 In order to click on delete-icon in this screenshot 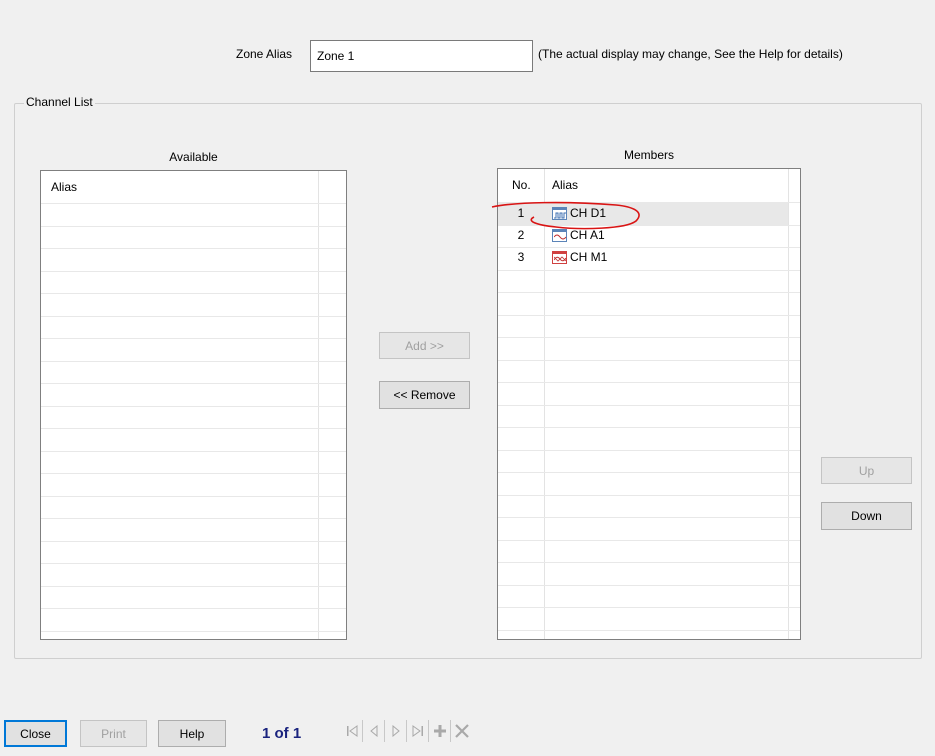, I will do `click(461, 731)`.